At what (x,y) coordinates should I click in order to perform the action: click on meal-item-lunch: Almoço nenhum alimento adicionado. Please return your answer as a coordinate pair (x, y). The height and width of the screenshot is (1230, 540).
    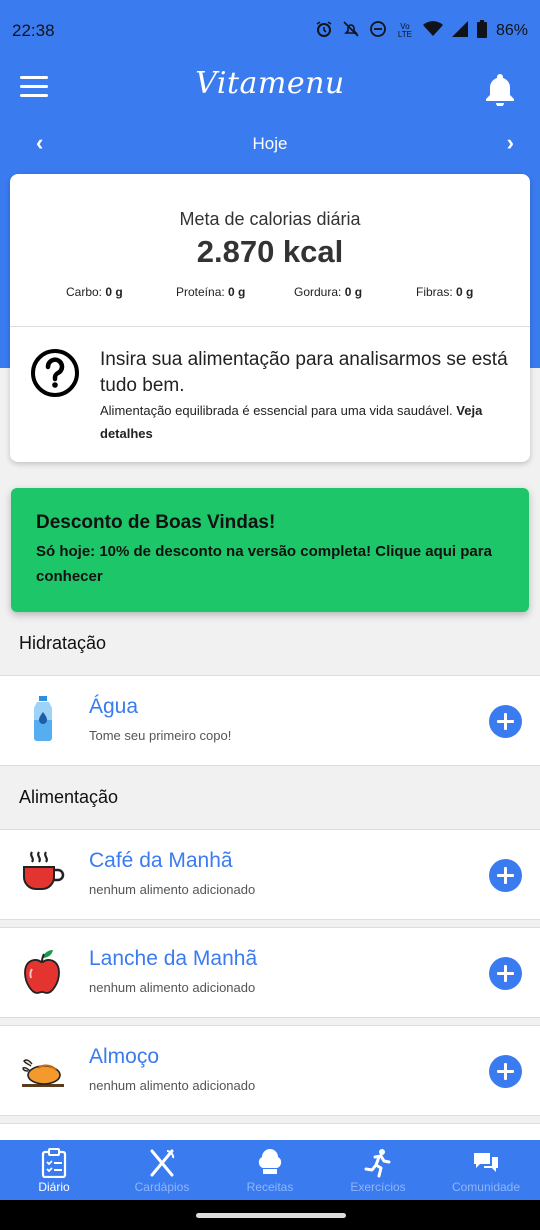
    Looking at the image, I should click on (270, 1070).